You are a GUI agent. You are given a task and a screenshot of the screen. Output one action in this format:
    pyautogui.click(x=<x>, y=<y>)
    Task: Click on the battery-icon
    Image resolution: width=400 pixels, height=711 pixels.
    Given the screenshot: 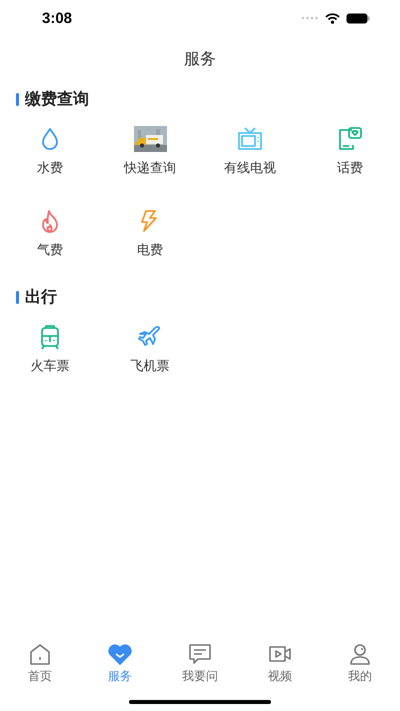 What is the action you would take?
    pyautogui.click(x=358, y=18)
    